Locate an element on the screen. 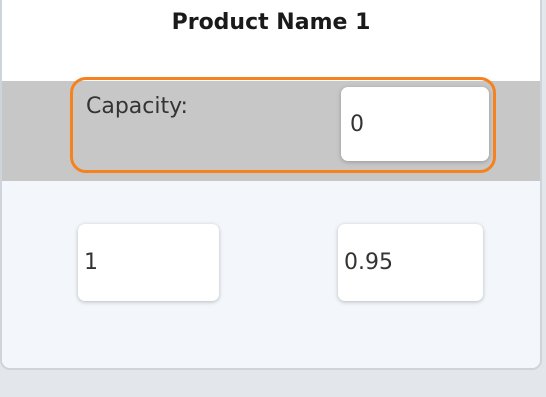 Image resolution: width=546 pixels, height=397 pixels. factor-input: 0.95 is located at coordinates (410, 262).